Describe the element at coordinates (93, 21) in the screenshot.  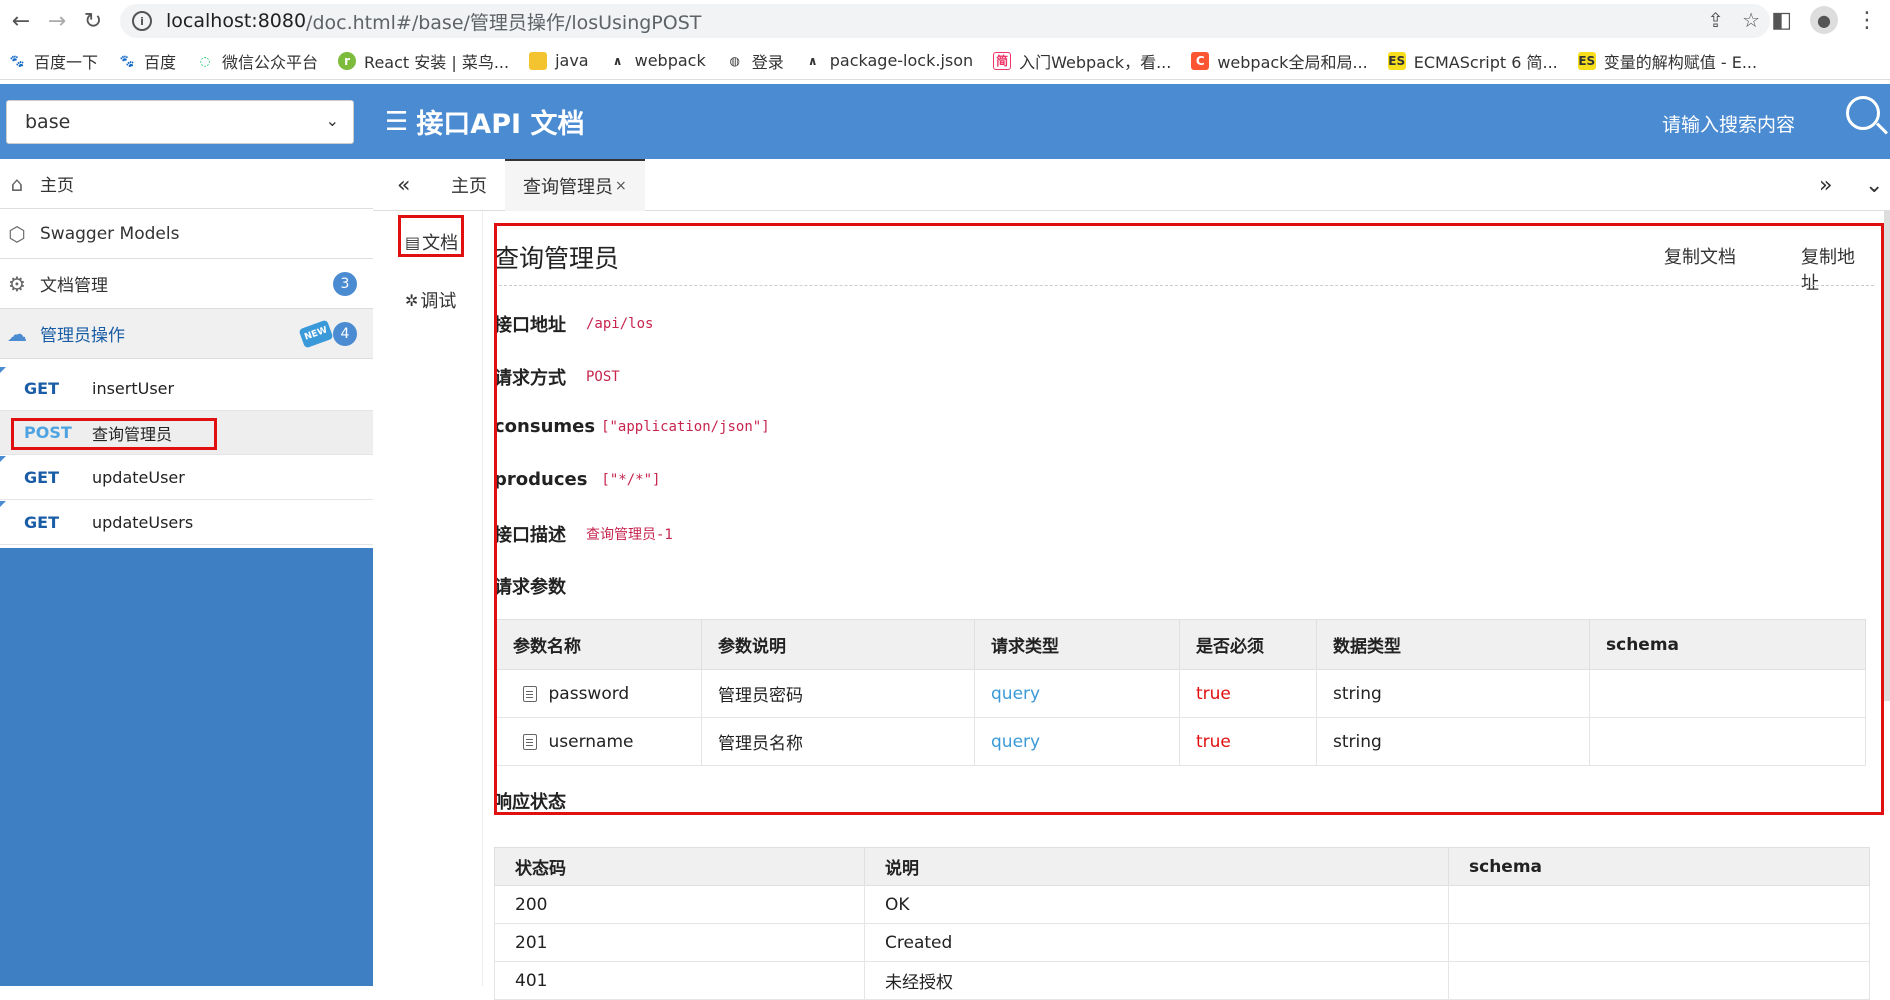
I see `reload-icon: ↻` at that location.